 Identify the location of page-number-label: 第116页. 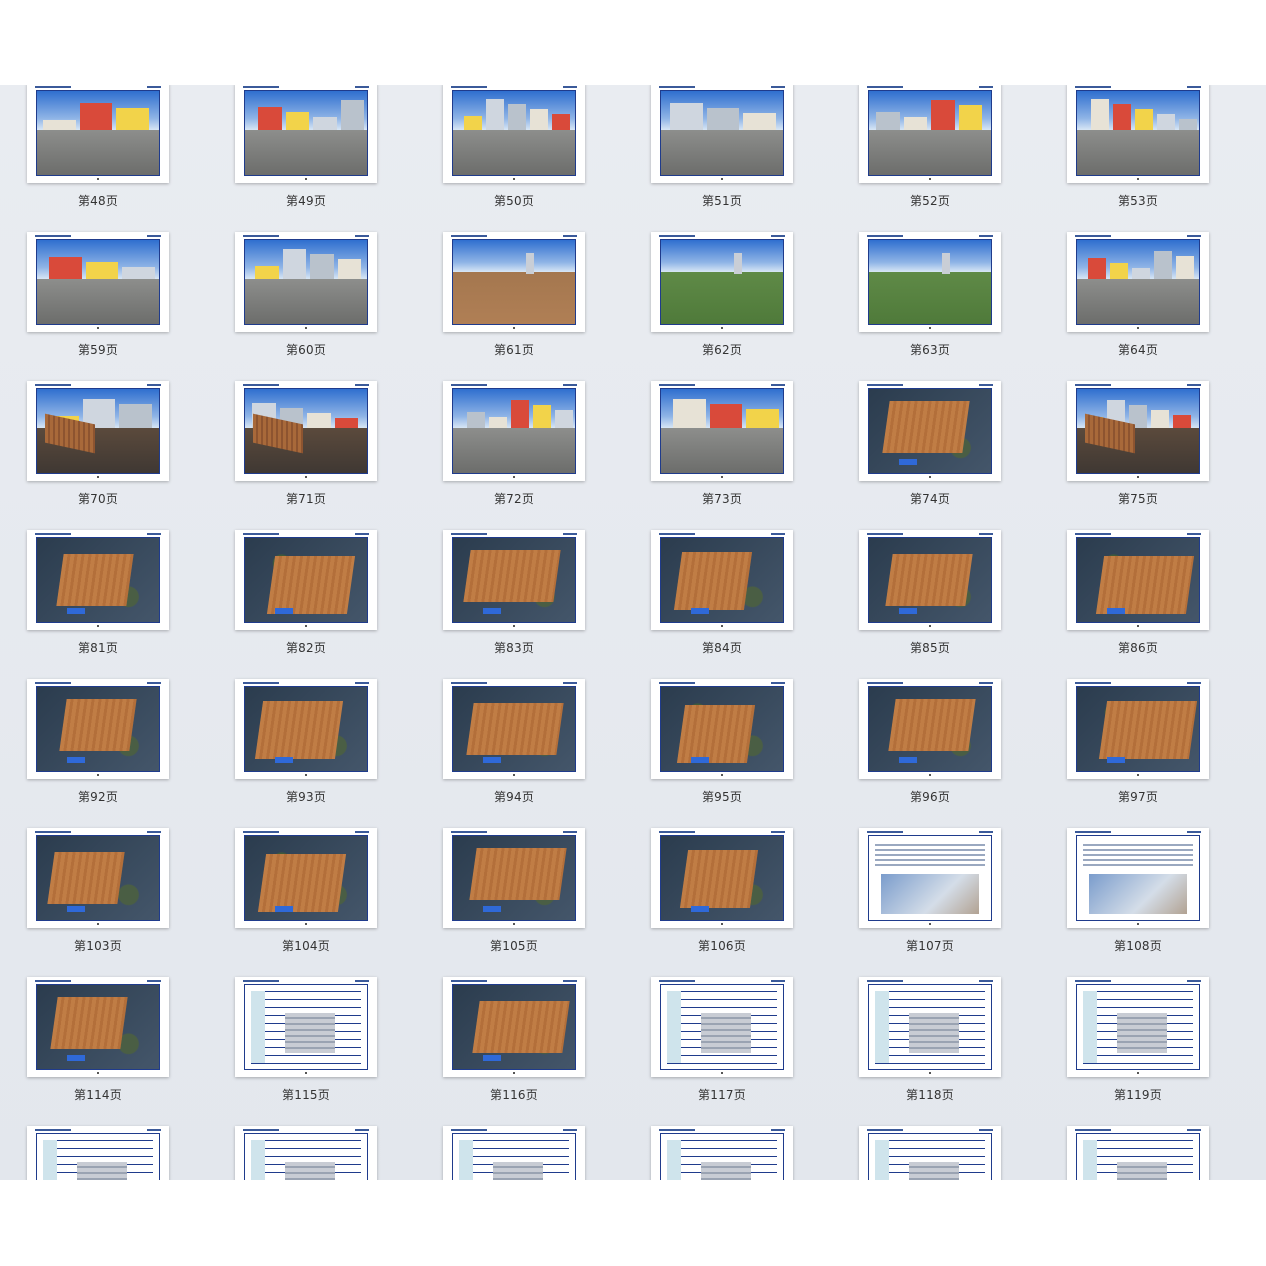
(514, 1095).